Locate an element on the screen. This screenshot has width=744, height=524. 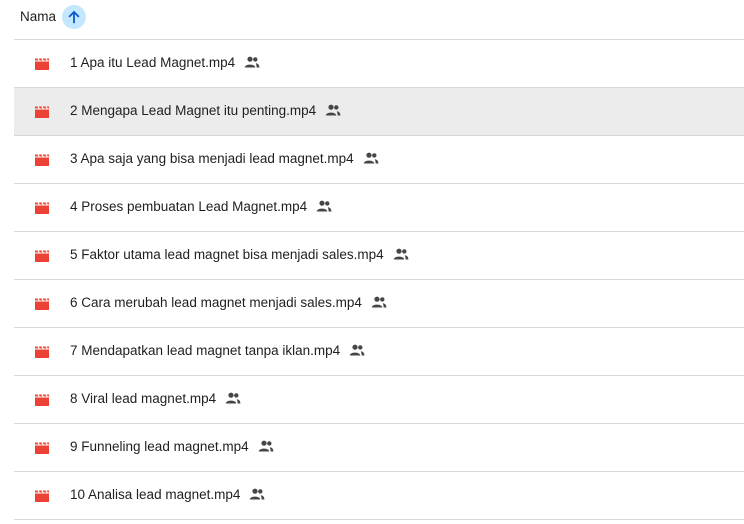
column-header: Nama is located at coordinates (372, 17).